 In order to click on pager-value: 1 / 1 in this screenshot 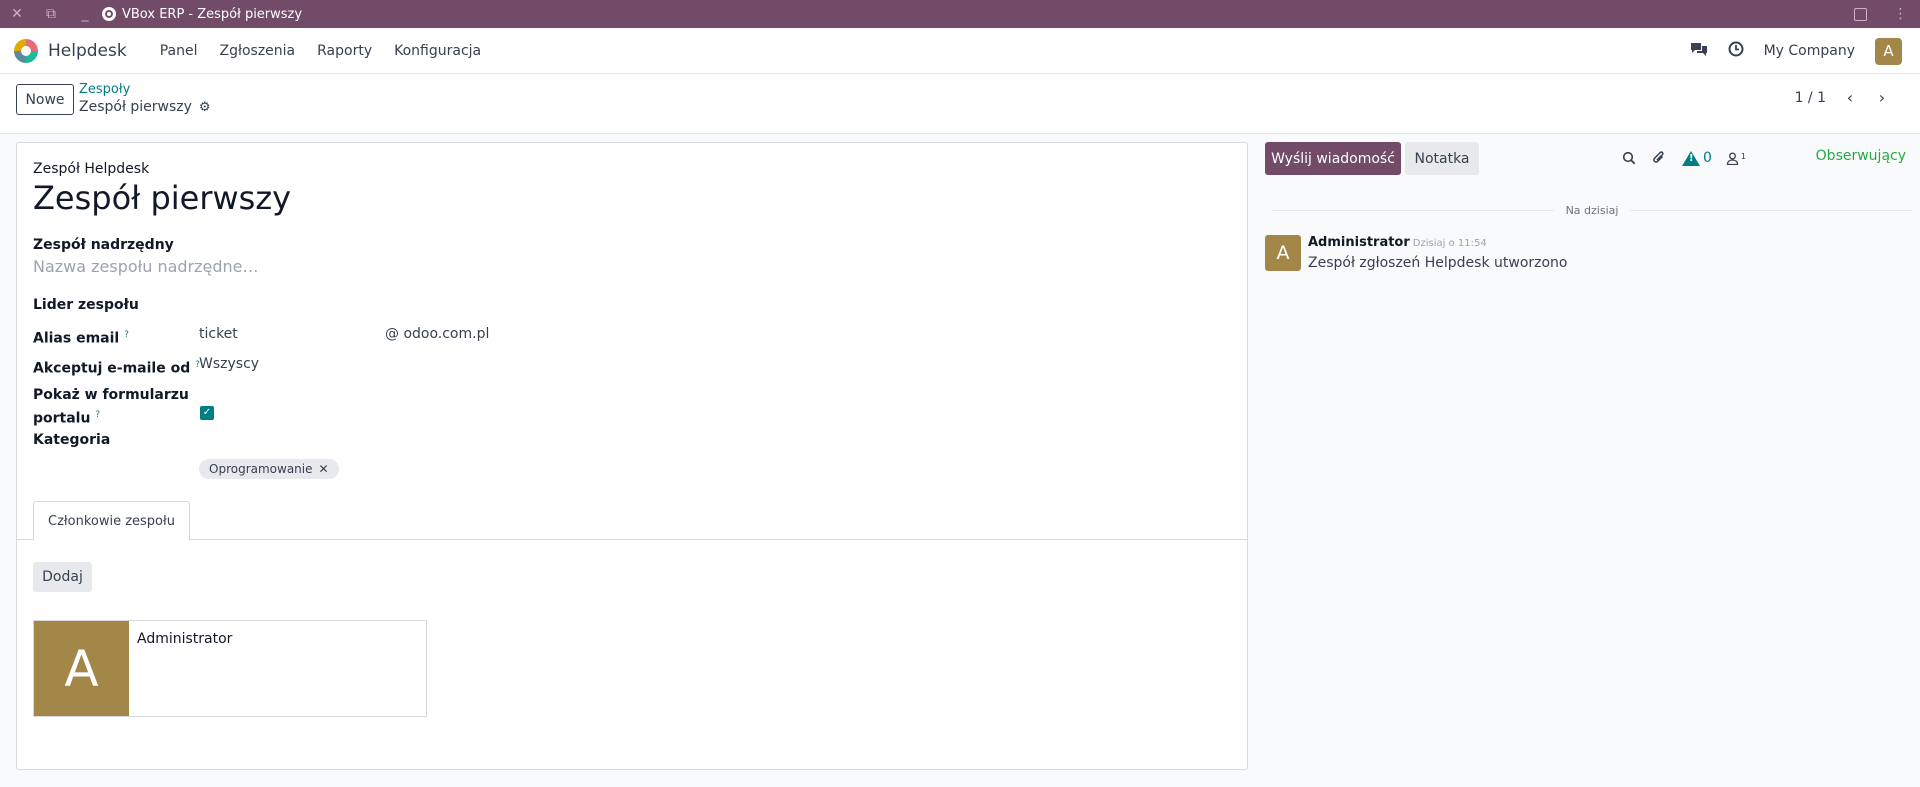, I will do `click(1810, 98)`.